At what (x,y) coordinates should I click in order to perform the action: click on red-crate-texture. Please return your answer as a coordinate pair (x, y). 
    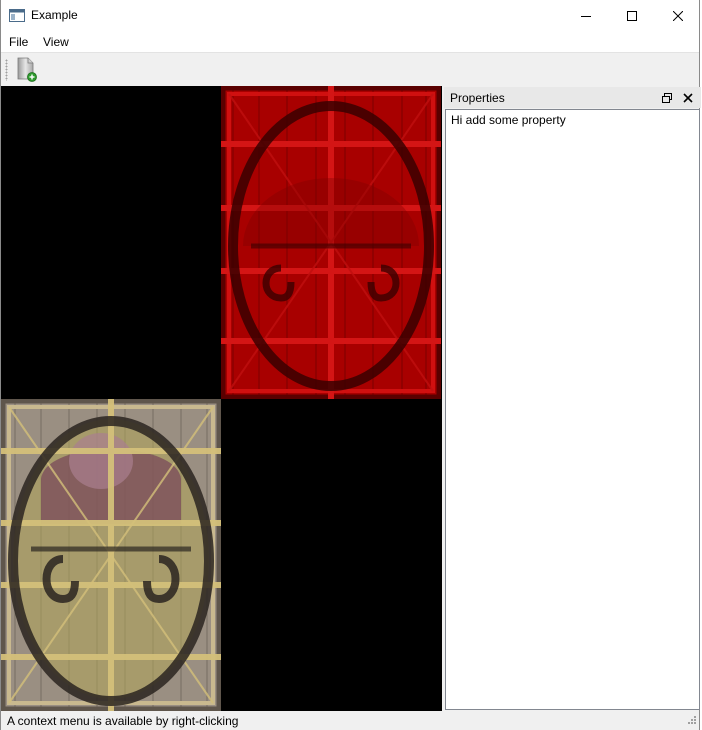
    Looking at the image, I should click on (331, 242).